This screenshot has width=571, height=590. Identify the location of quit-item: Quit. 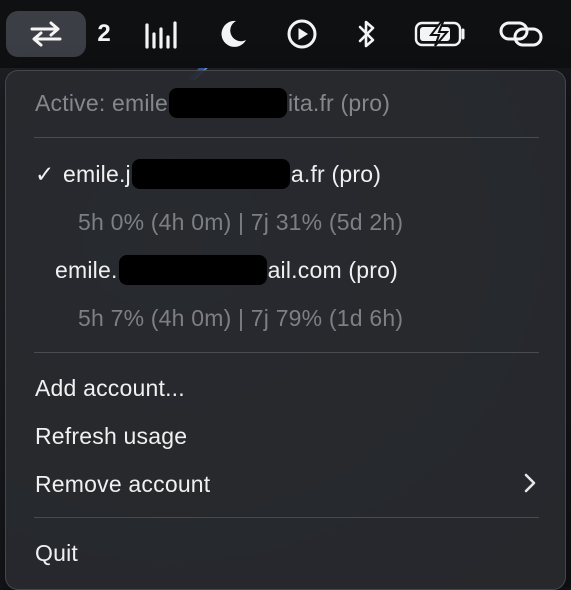
(285, 553).